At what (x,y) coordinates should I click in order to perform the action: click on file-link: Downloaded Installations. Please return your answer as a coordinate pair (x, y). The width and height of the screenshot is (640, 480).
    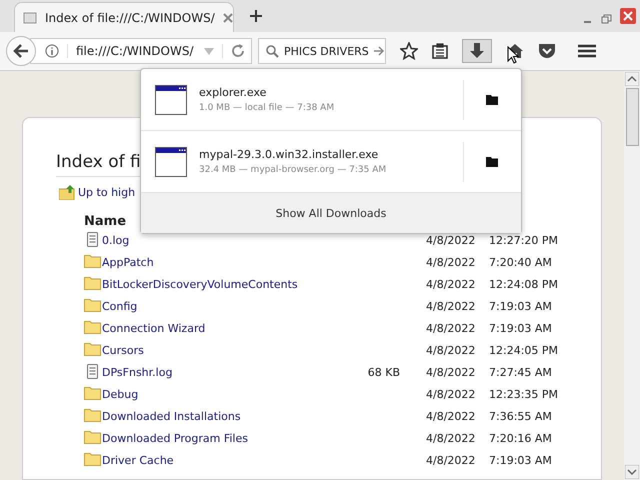
    Looking at the image, I should click on (212, 416).